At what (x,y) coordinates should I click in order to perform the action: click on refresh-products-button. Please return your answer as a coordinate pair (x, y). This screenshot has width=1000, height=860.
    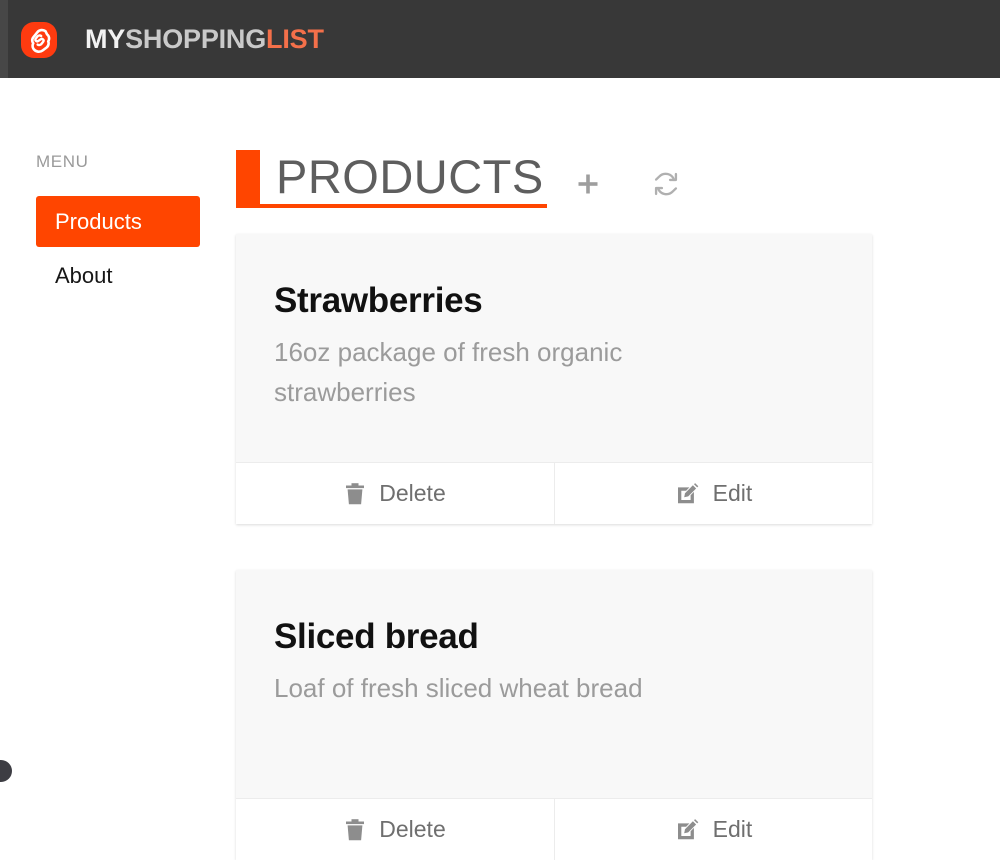
    Looking at the image, I should click on (666, 186).